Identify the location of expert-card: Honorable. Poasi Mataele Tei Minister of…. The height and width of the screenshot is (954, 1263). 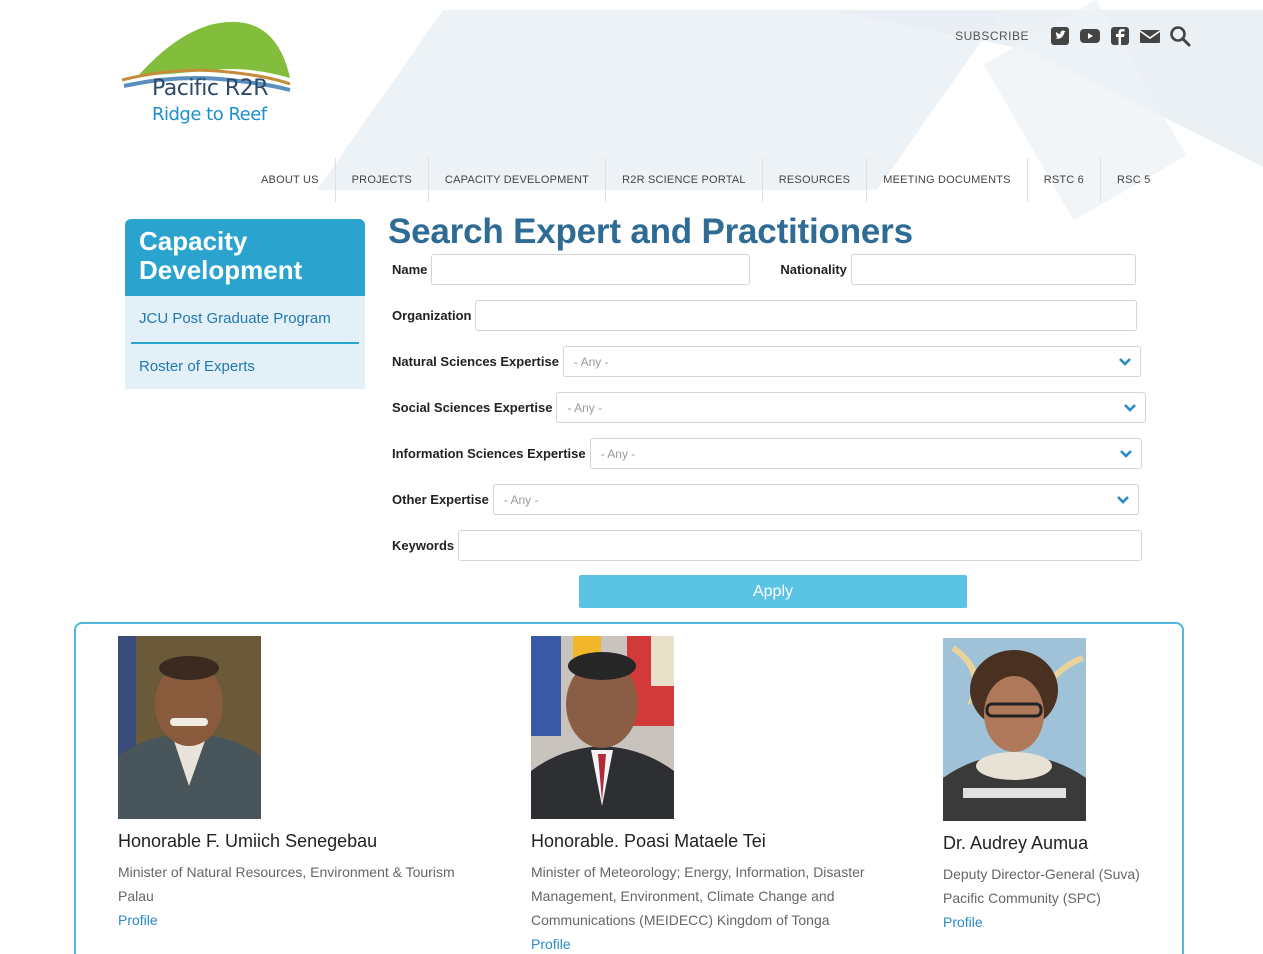
(721, 795).